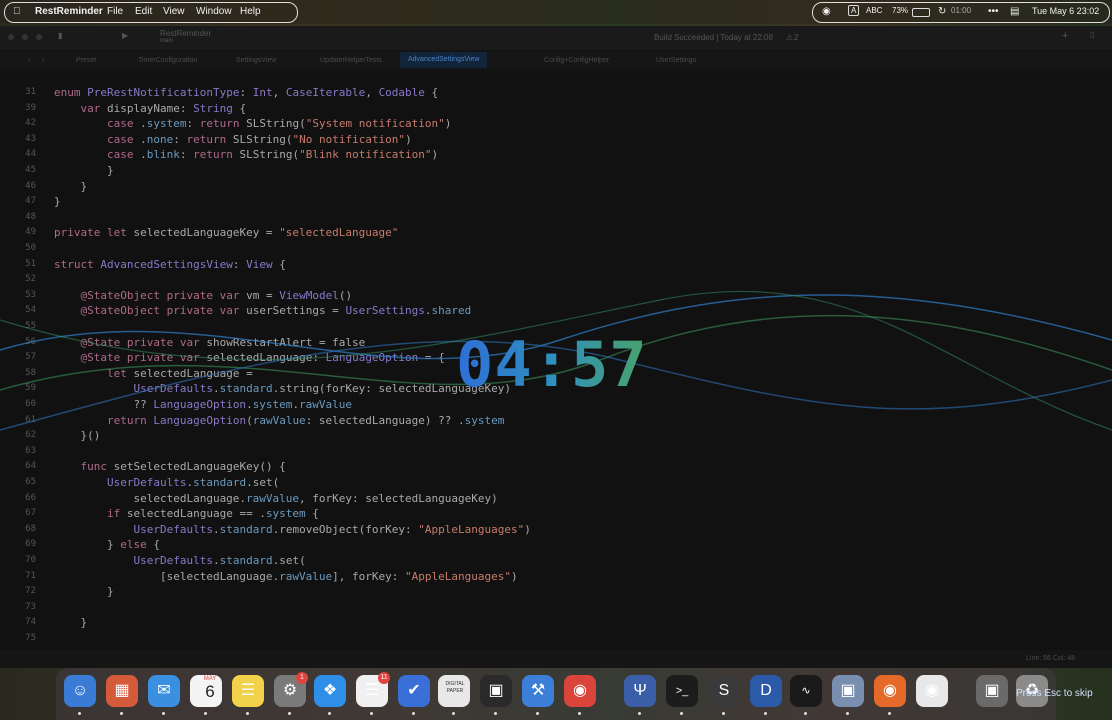 The image size is (1112, 720). Describe the element at coordinates (29, 61) in the screenshot. I see `nav-back-icon: ‹` at that location.